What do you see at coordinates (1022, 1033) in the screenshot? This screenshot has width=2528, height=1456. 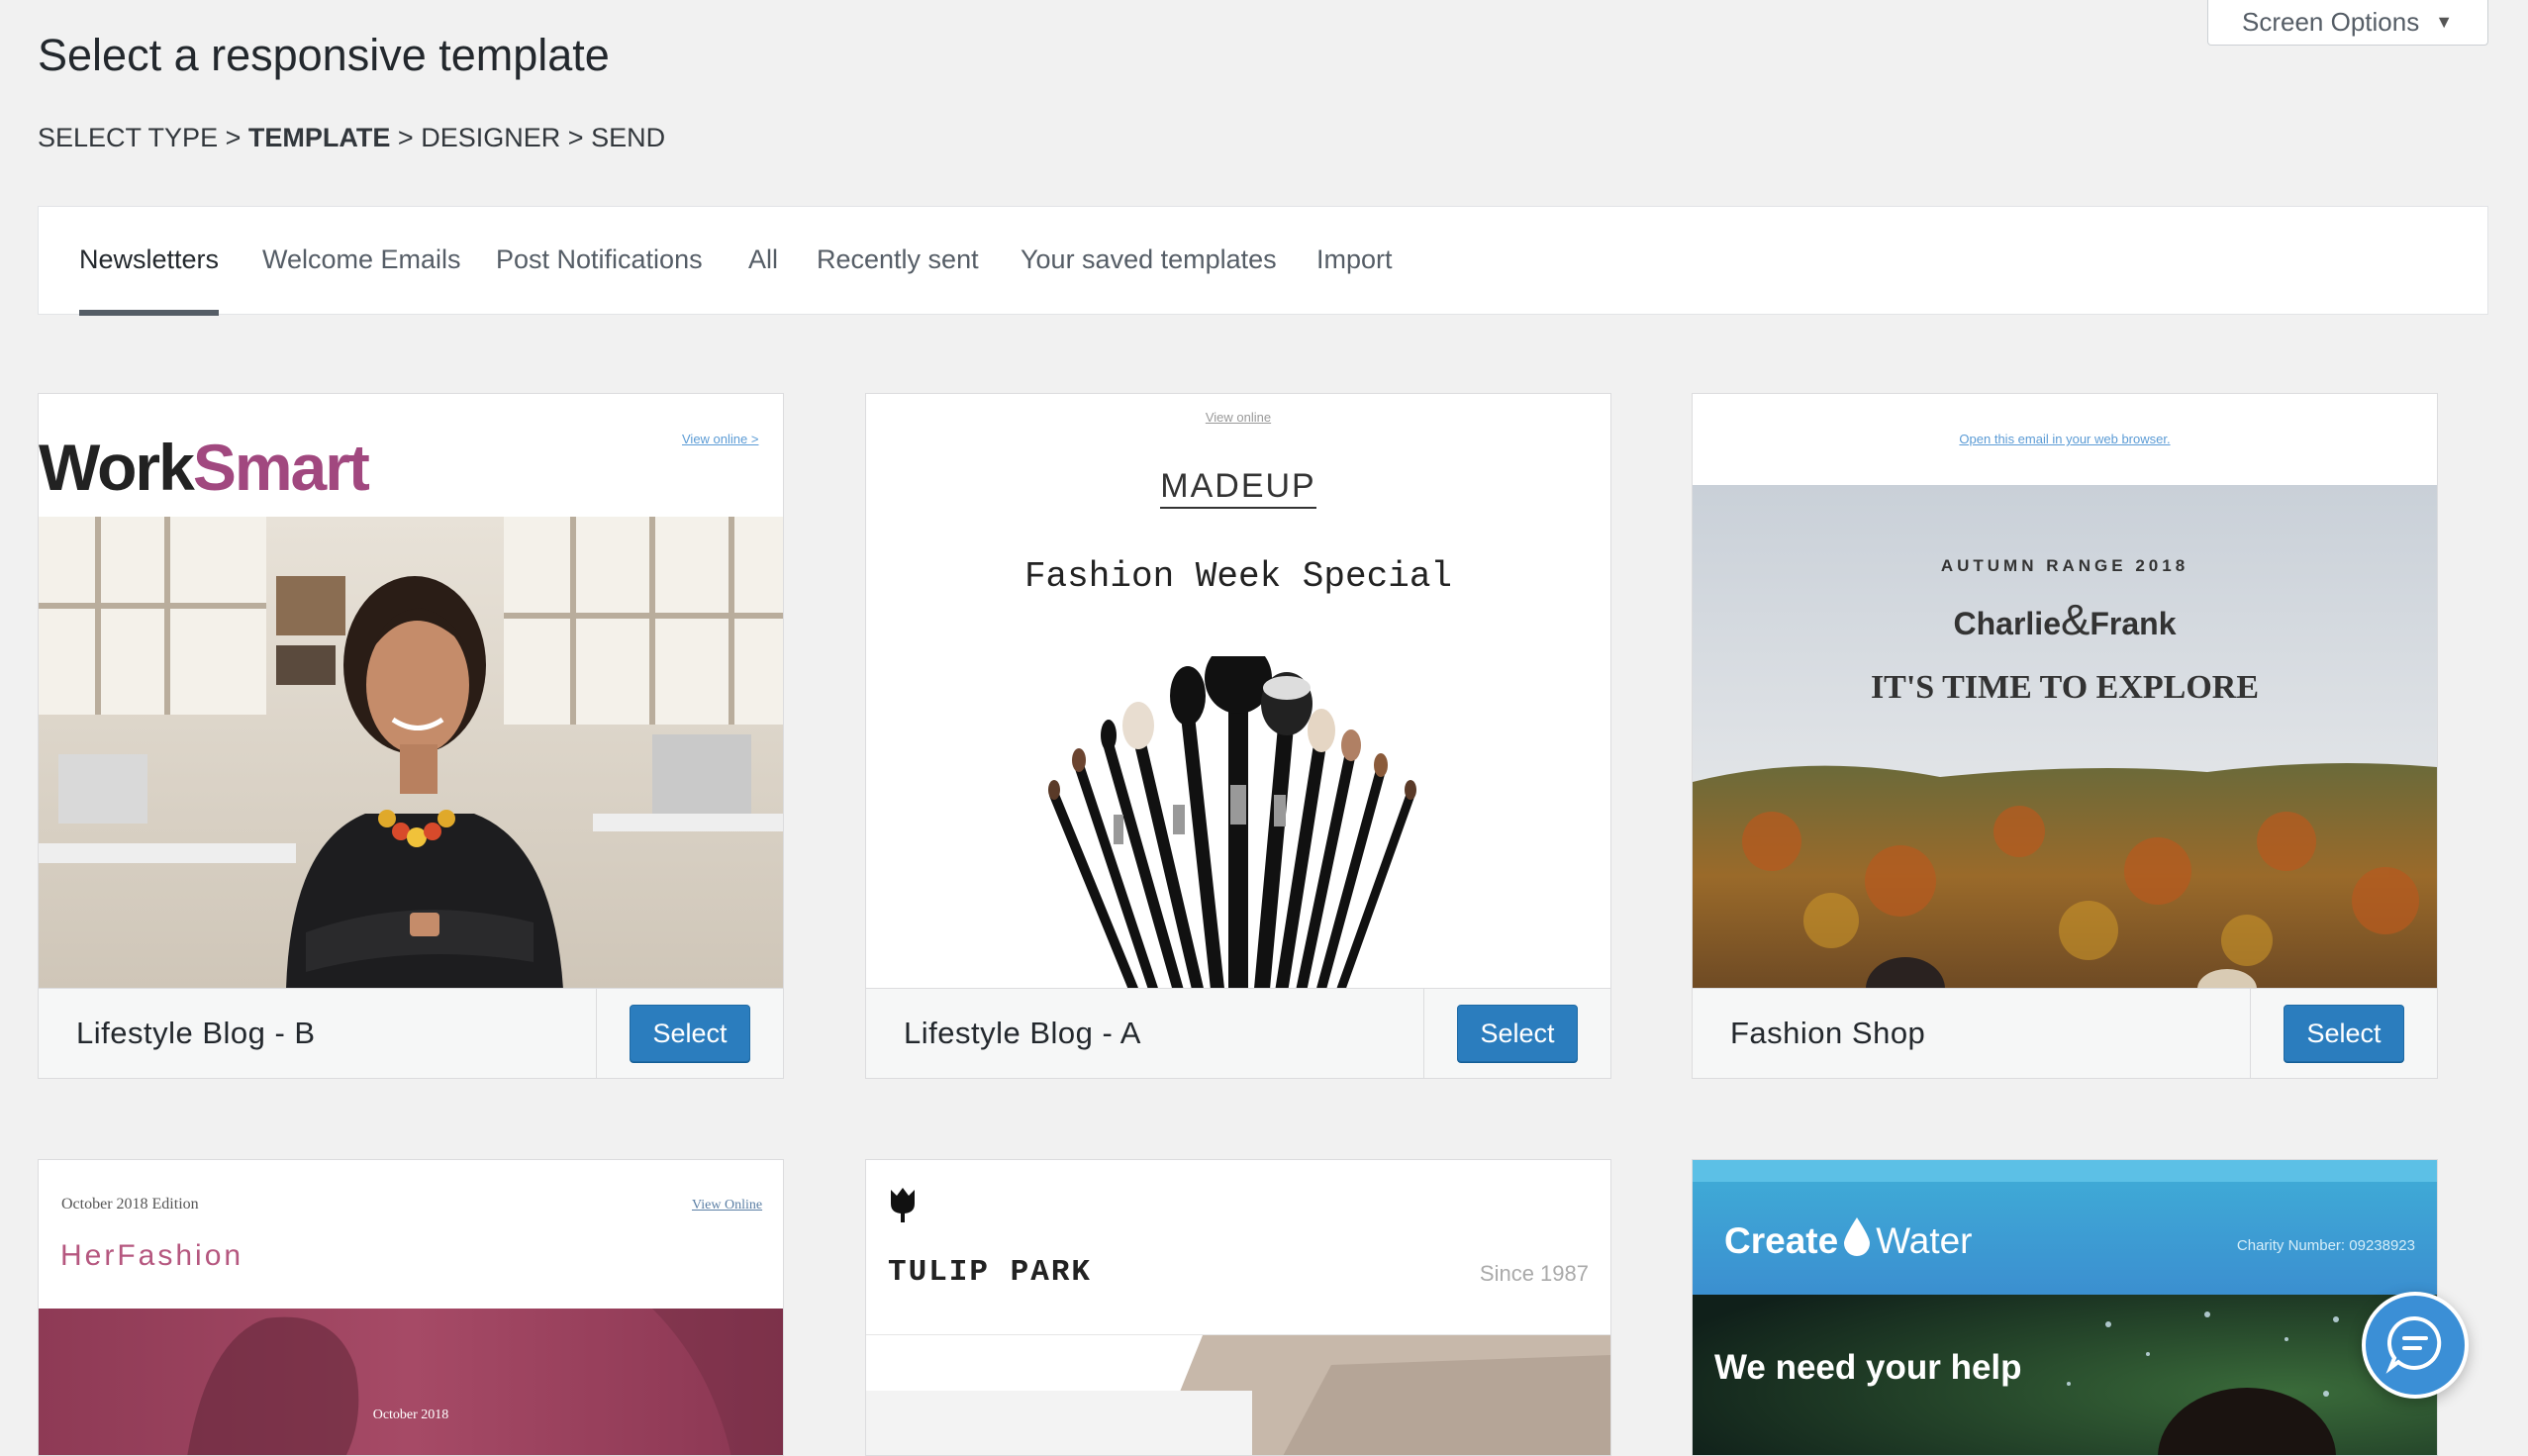 I see `template-name: Lifestyle Blog - A` at bounding box center [1022, 1033].